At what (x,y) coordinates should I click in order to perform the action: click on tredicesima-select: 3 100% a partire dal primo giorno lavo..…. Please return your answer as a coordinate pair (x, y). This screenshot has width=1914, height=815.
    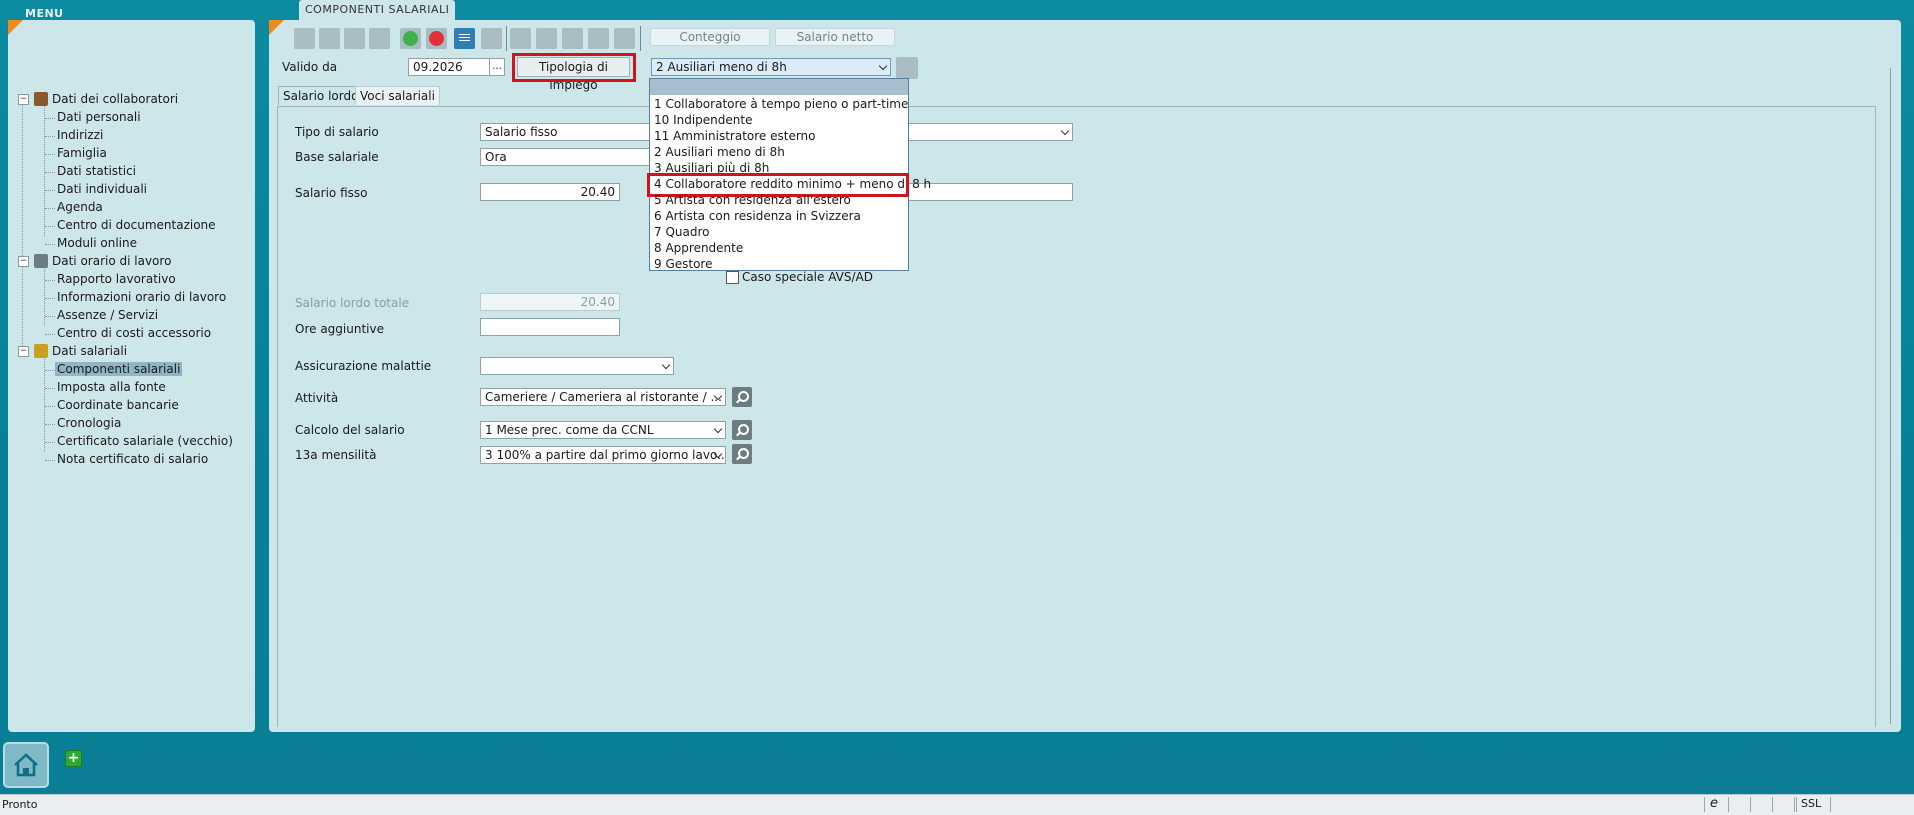
    Looking at the image, I should click on (603, 455).